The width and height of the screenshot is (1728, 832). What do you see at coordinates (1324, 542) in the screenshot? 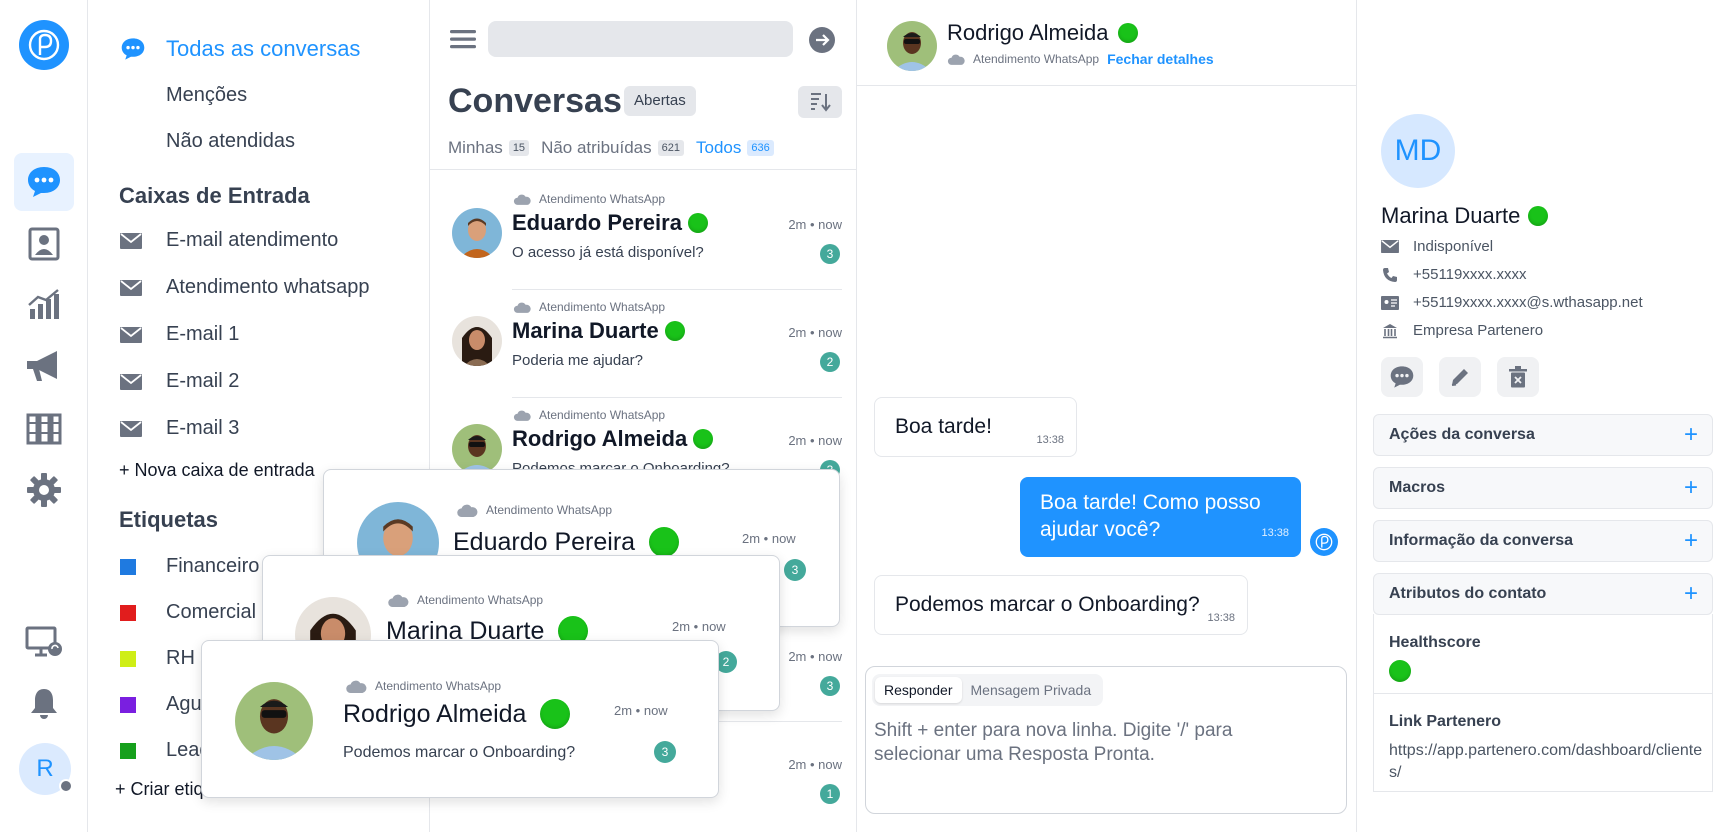
I see `agent-avatar` at bounding box center [1324, 542].